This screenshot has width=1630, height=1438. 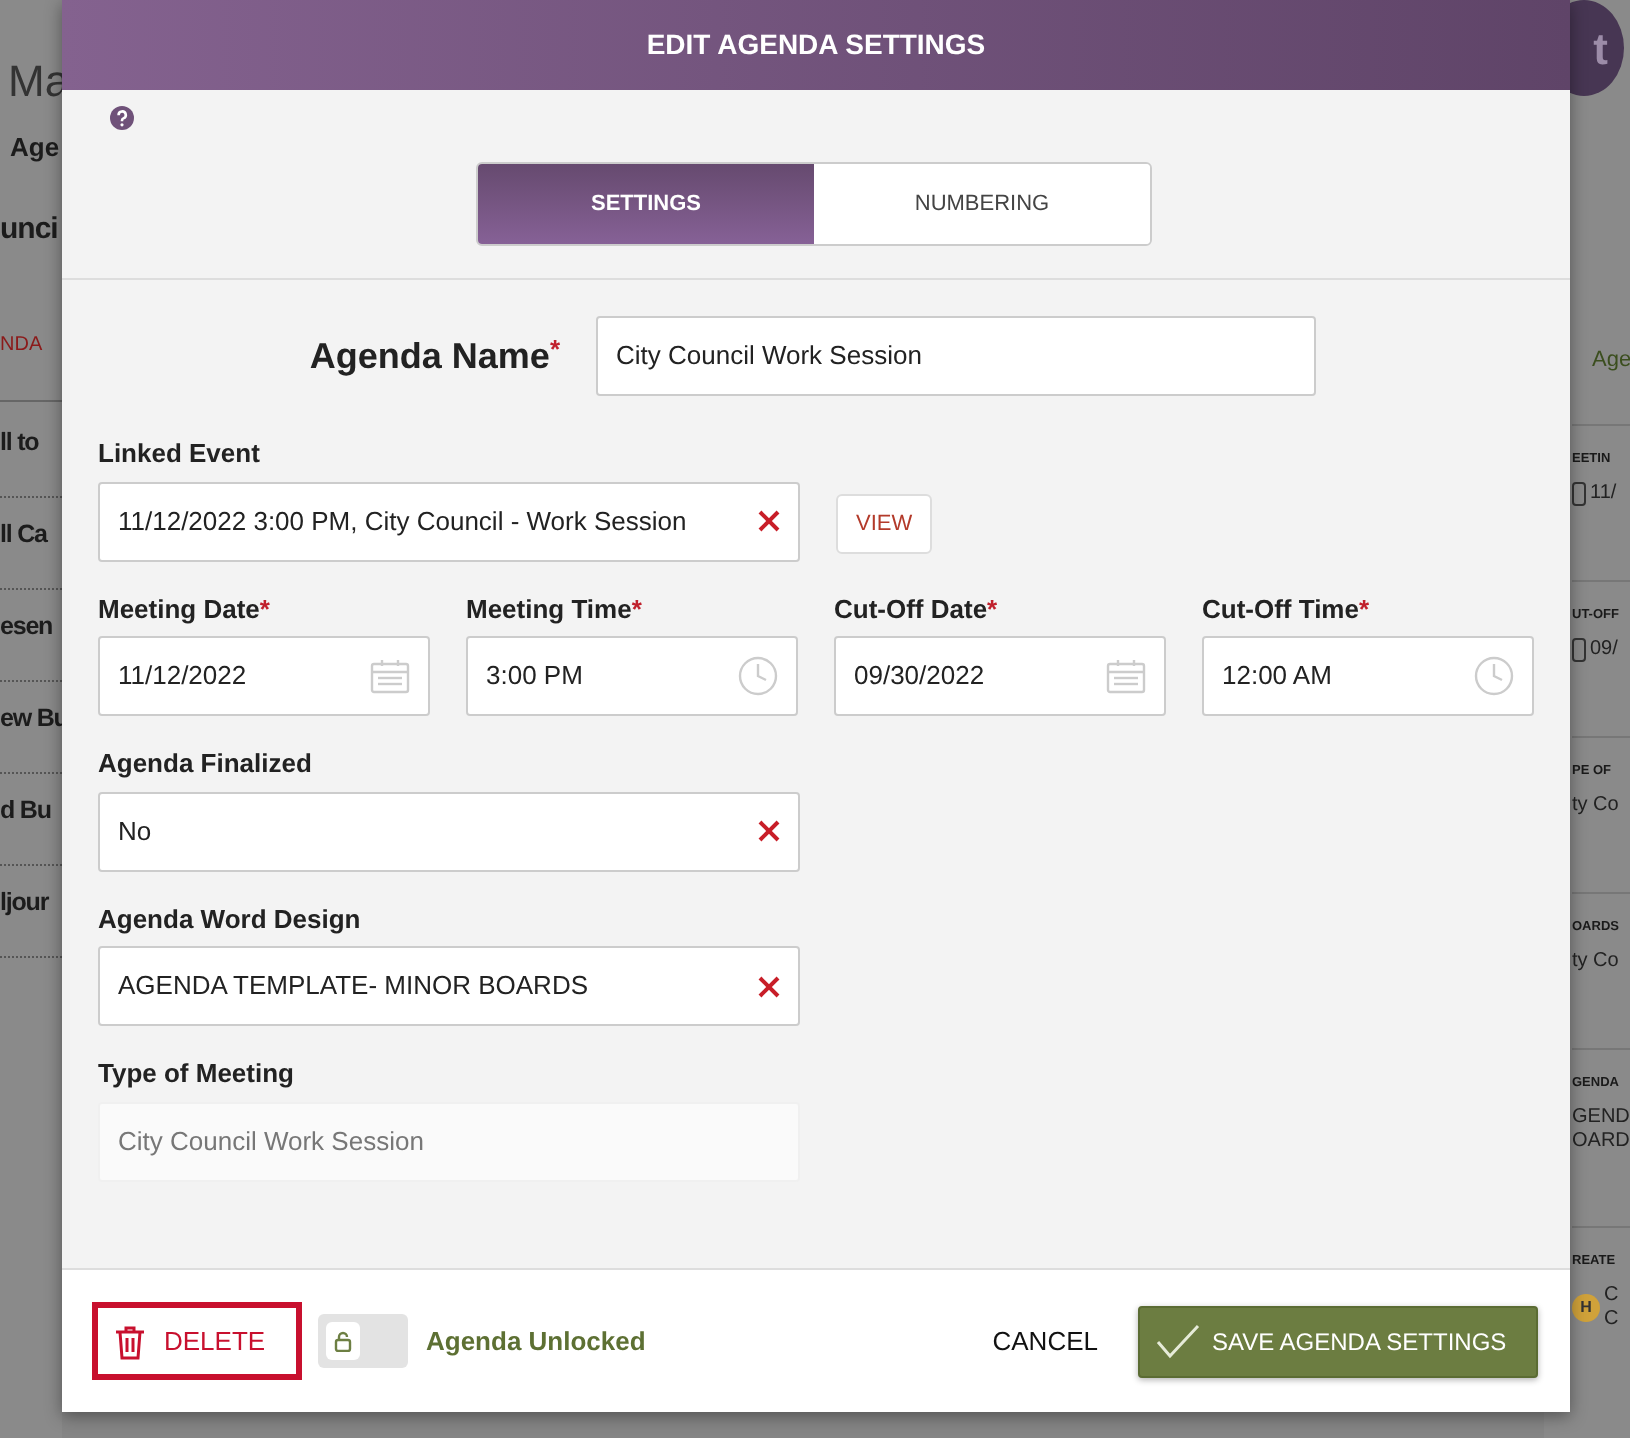 I want to click on section-value: GEND OARD, so click(x=1601, y=1129).